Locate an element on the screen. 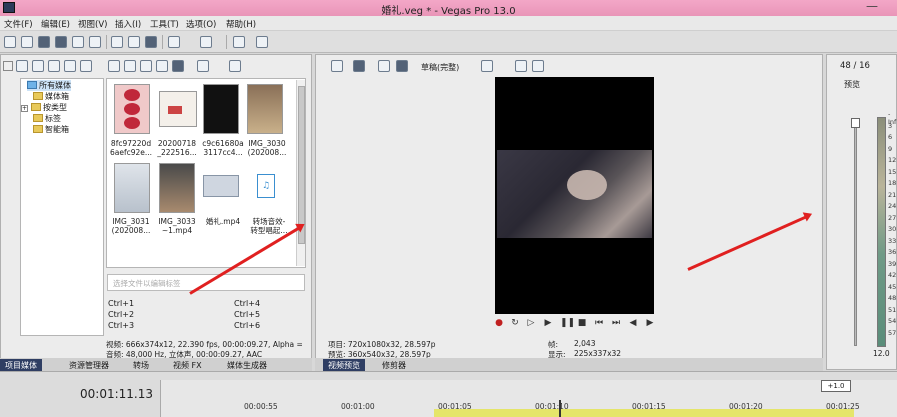  tree-smart-bins: 智能箱 is located at coordinates (51, 129).